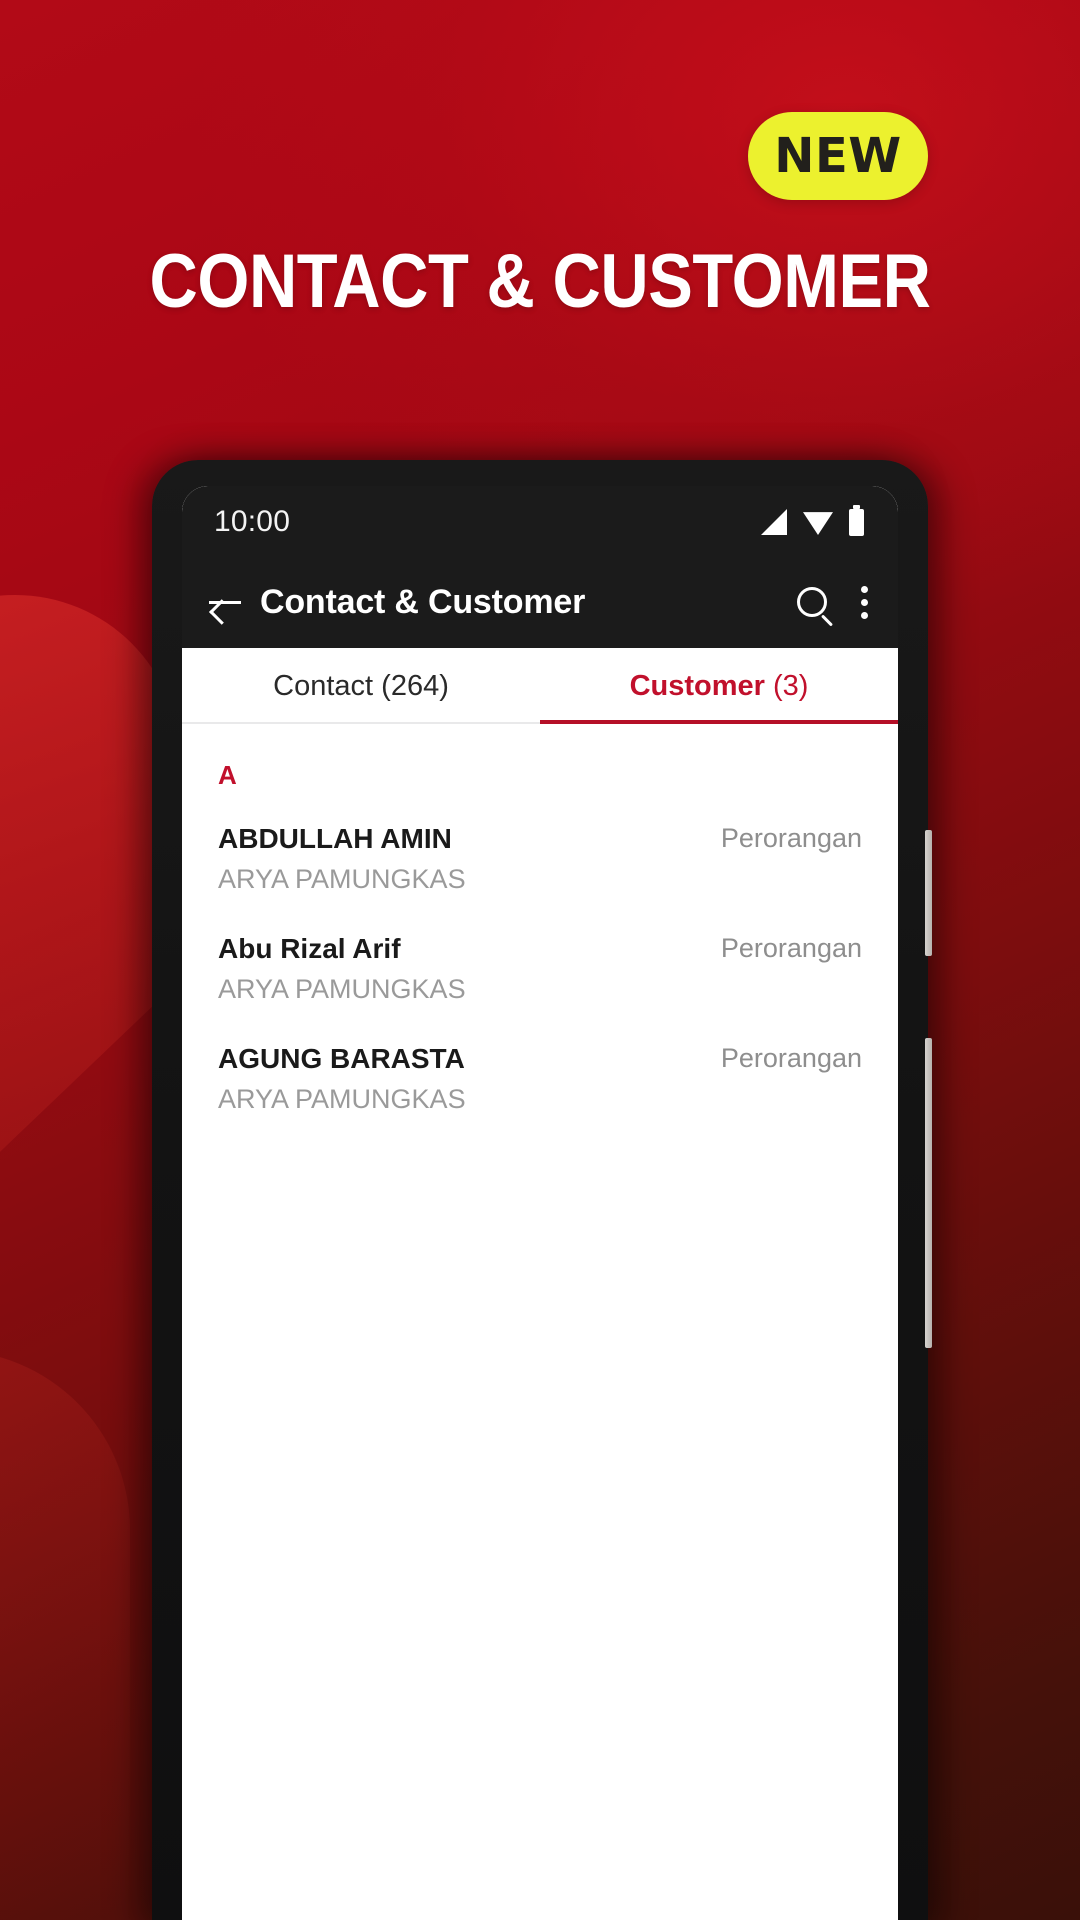  I want to click on page-title: Contact & Customer, so click(423, 601).